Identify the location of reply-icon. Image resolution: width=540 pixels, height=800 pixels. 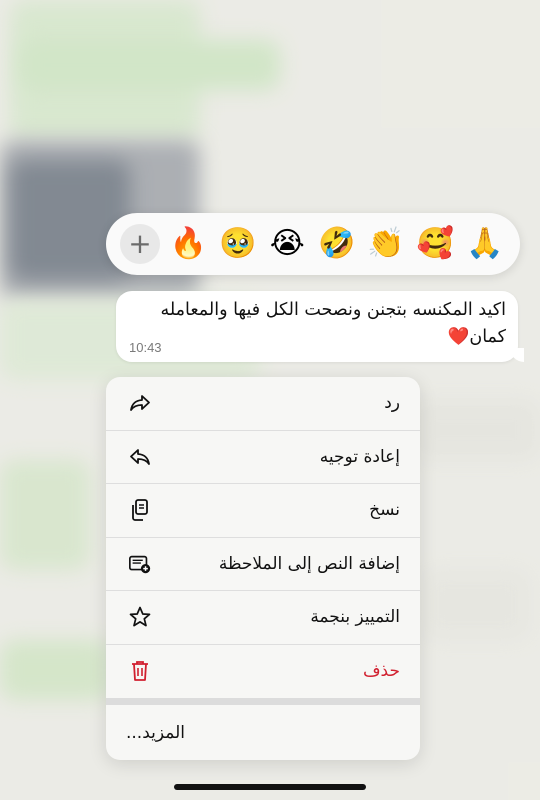
(140, 403).